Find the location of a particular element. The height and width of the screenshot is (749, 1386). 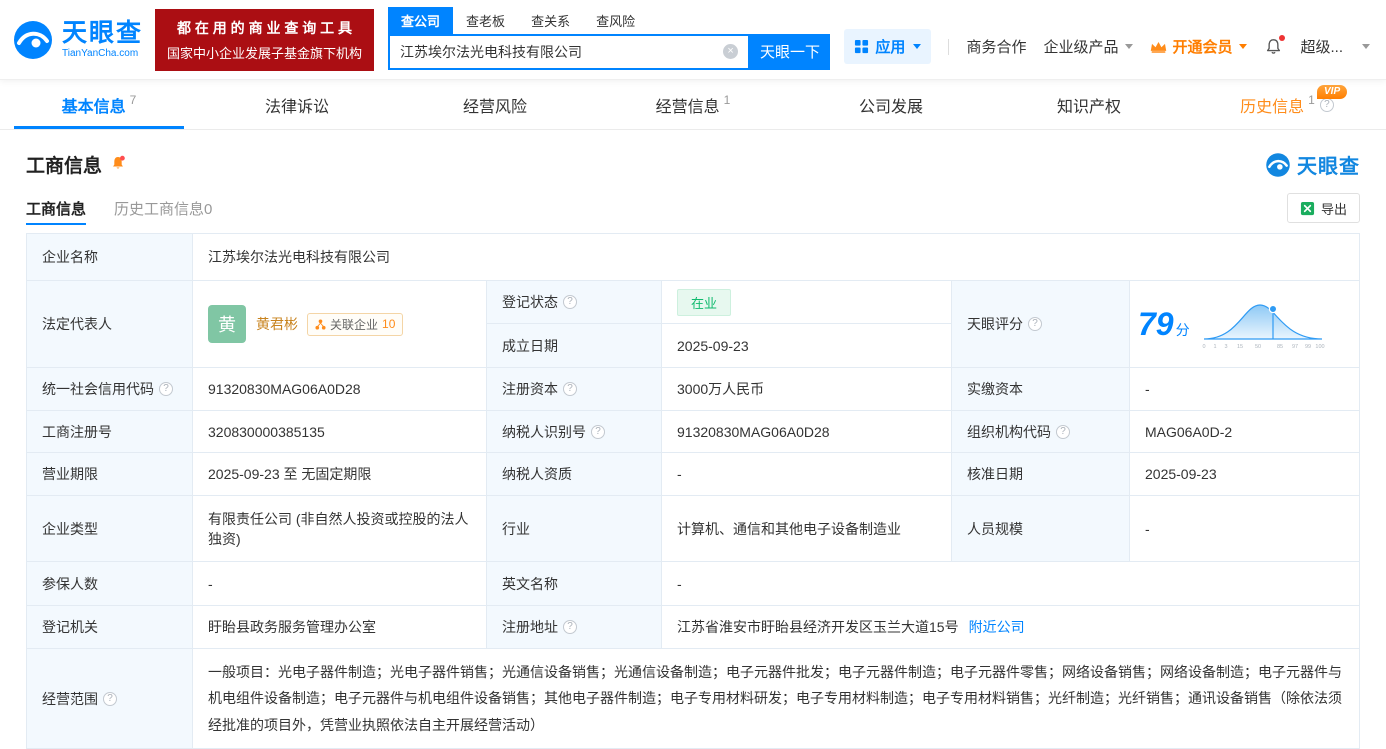

search-tab-relation: 查关系 is located at coordinates (550, 20).